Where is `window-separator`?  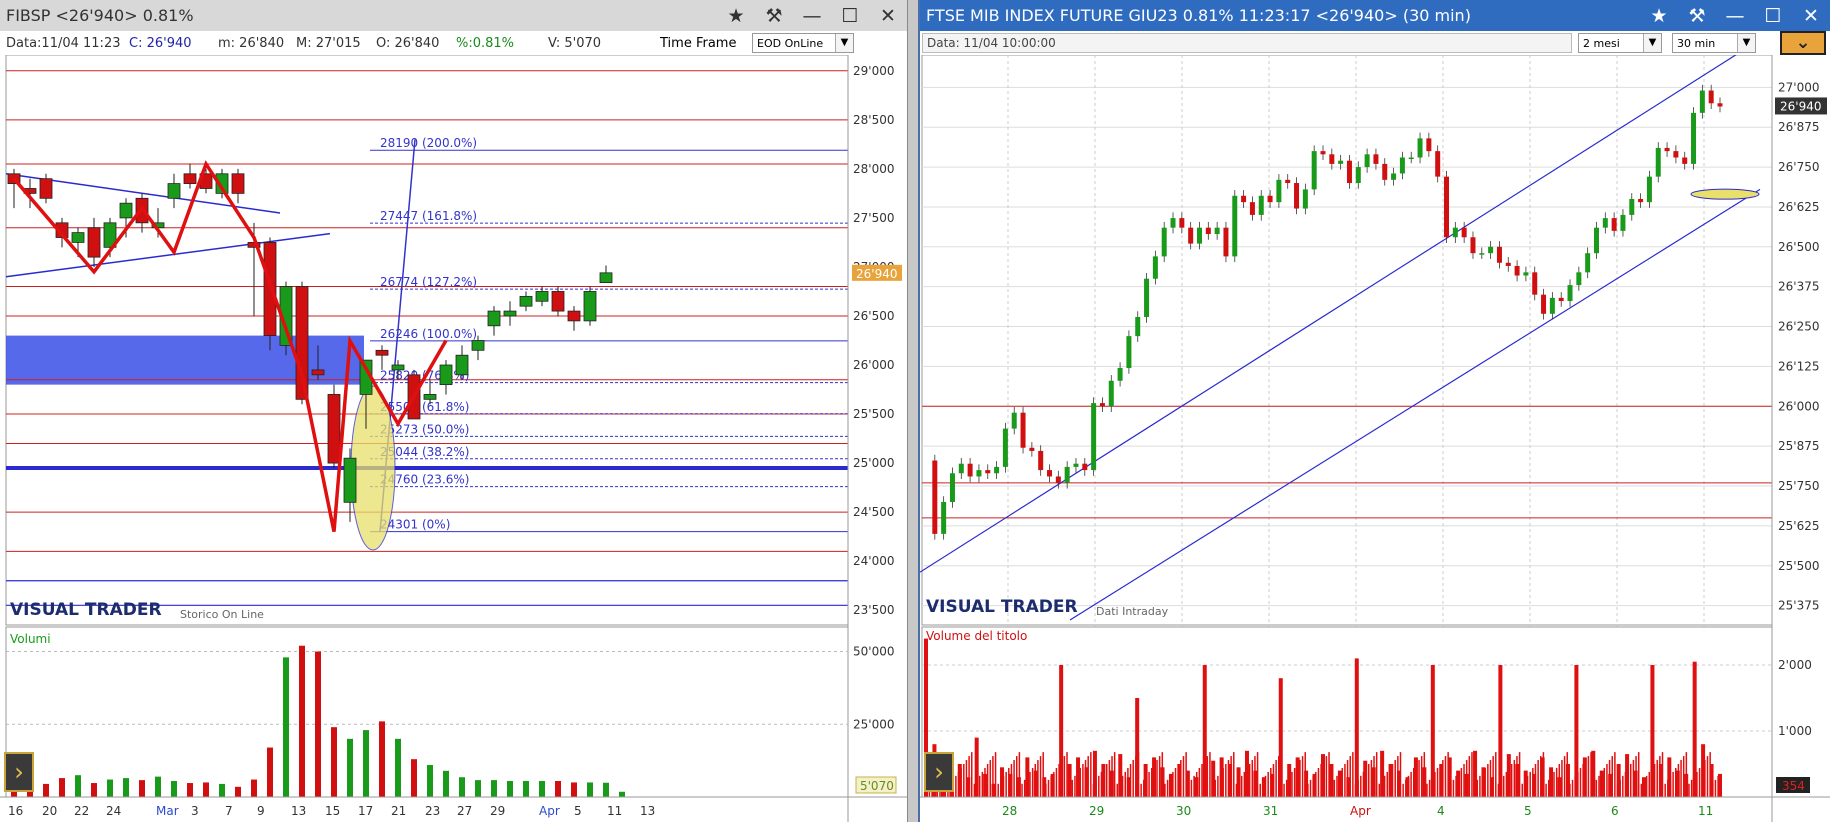
window-separator is located at coordinates (913, 411).